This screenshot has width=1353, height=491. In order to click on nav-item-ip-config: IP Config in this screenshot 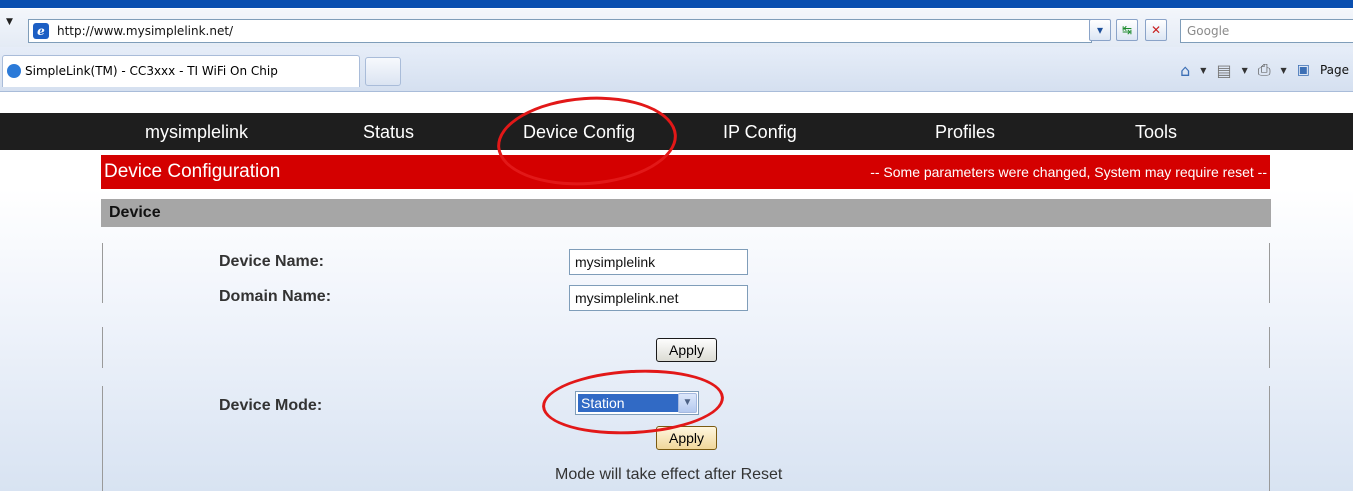, I will do `click(760, 132)`.